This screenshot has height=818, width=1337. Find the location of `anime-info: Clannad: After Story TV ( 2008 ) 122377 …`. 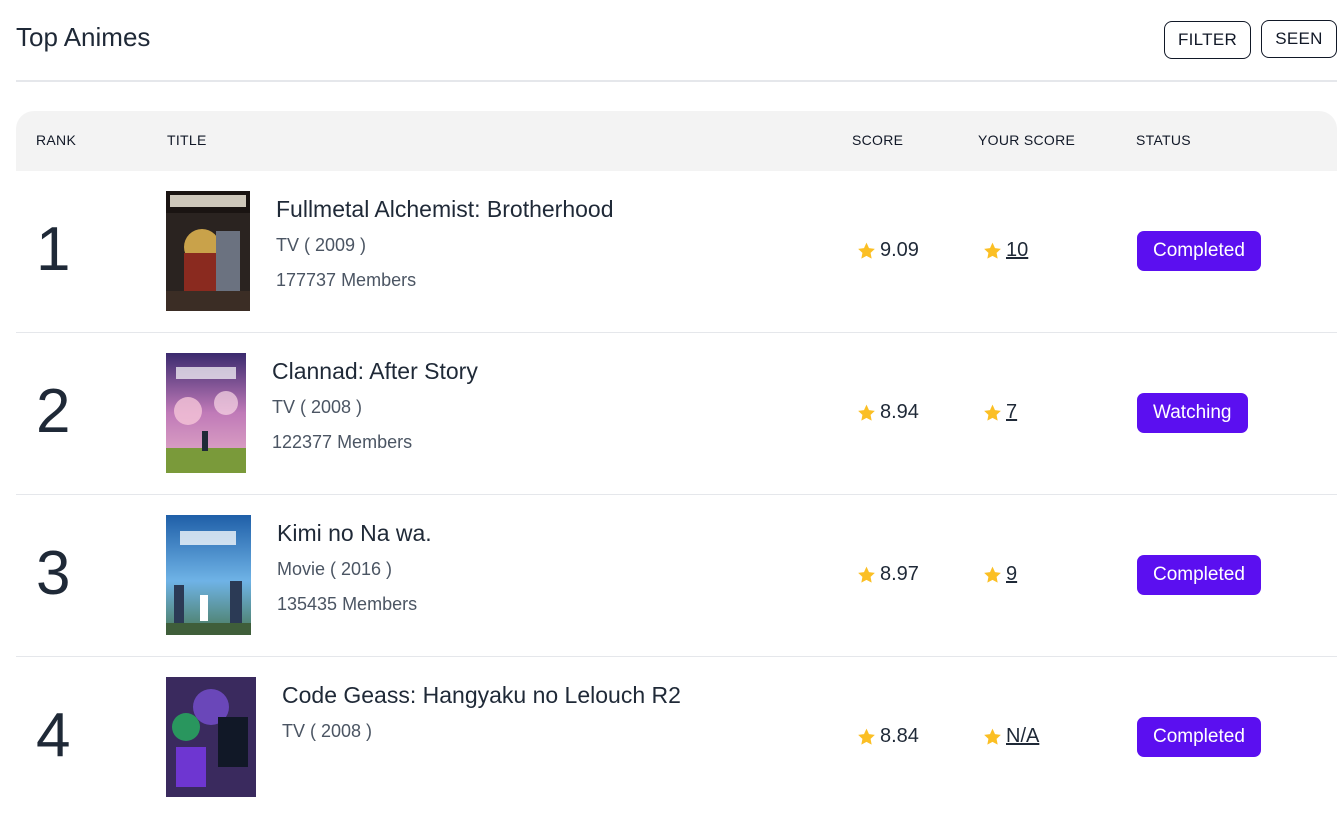

anime-info: Clannad: After Story TV ( 2008 ) 122377 … is located at coordinates (375, 405).